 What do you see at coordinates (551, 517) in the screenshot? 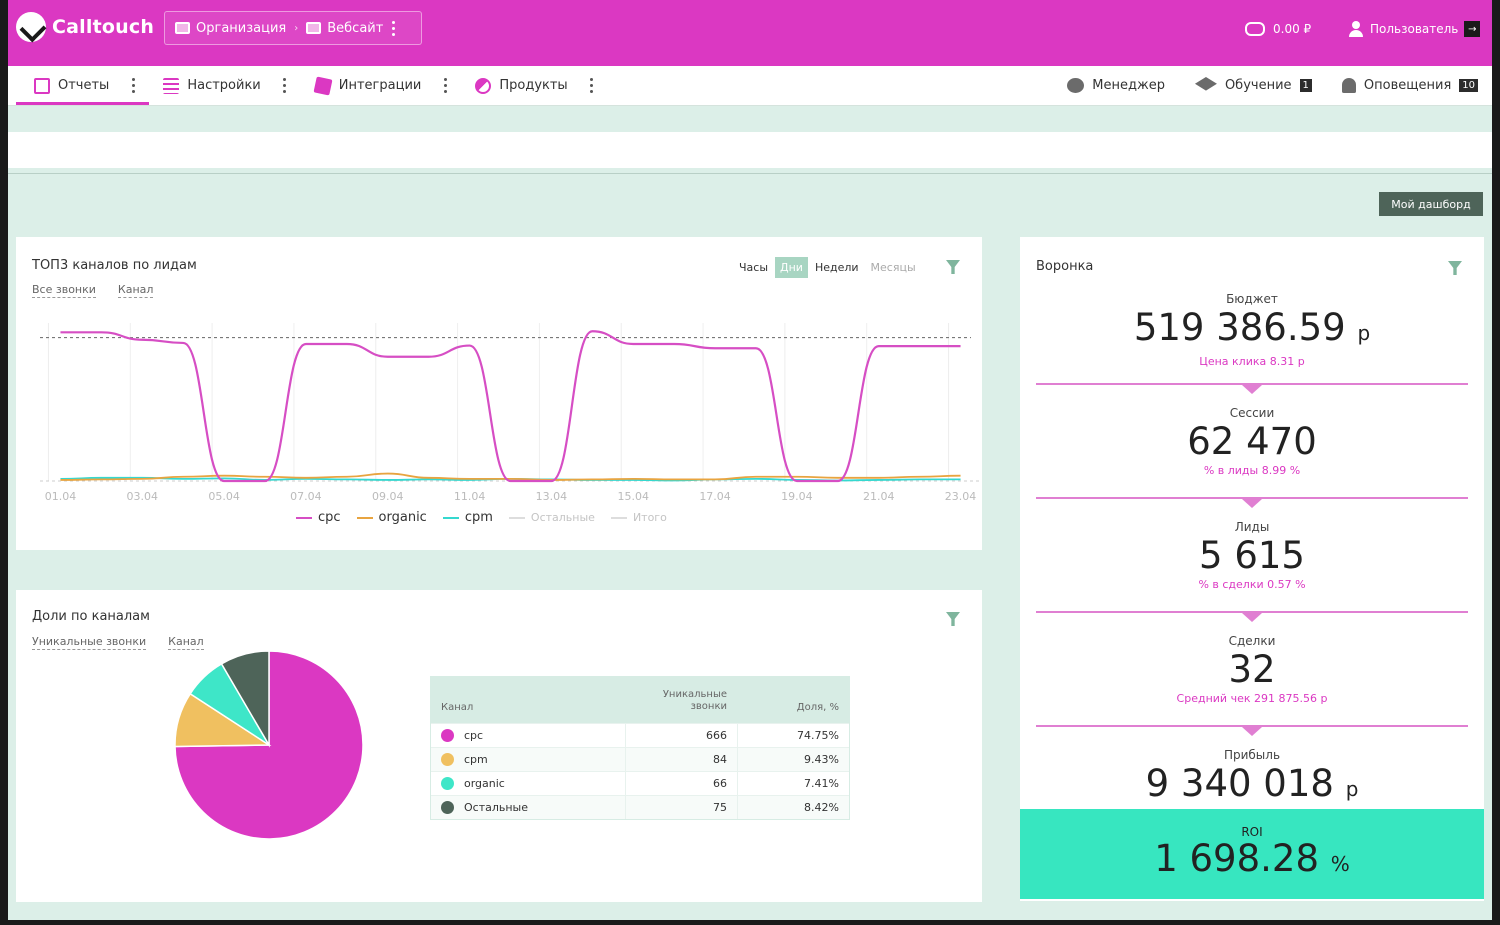
I see `legend-item-others: Остальные` at bounding box center [551, 517].